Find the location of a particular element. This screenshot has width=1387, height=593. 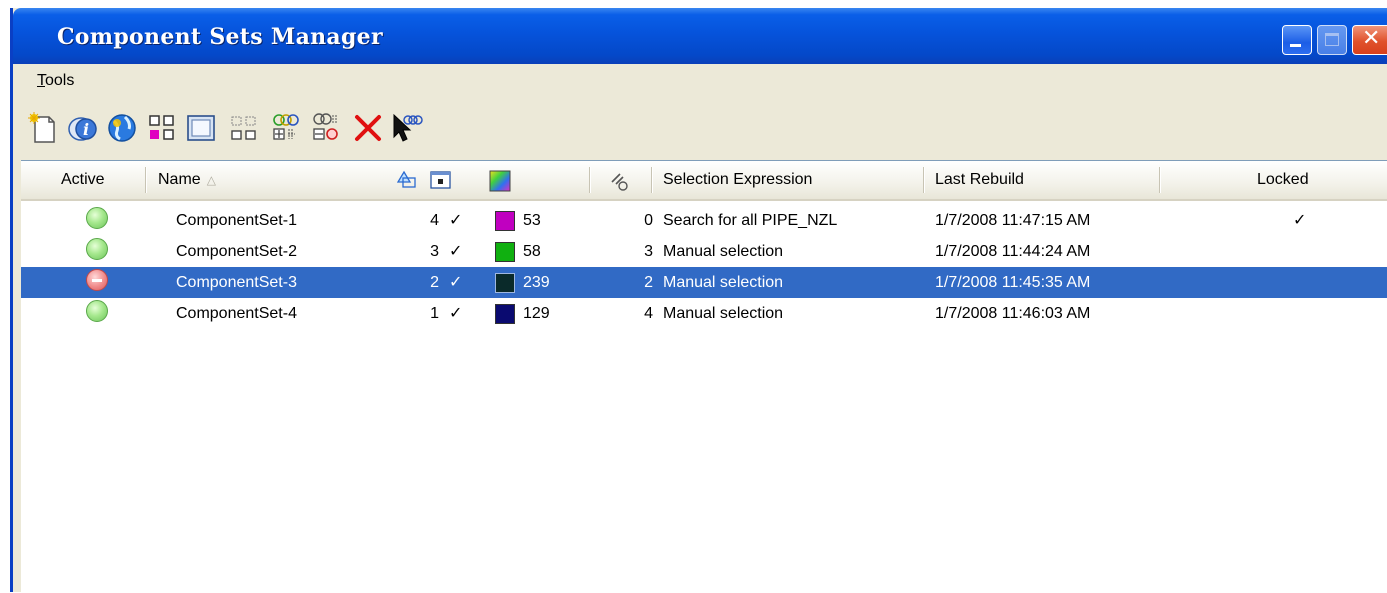

properties-icon: i is located at coordinates (82, 129).